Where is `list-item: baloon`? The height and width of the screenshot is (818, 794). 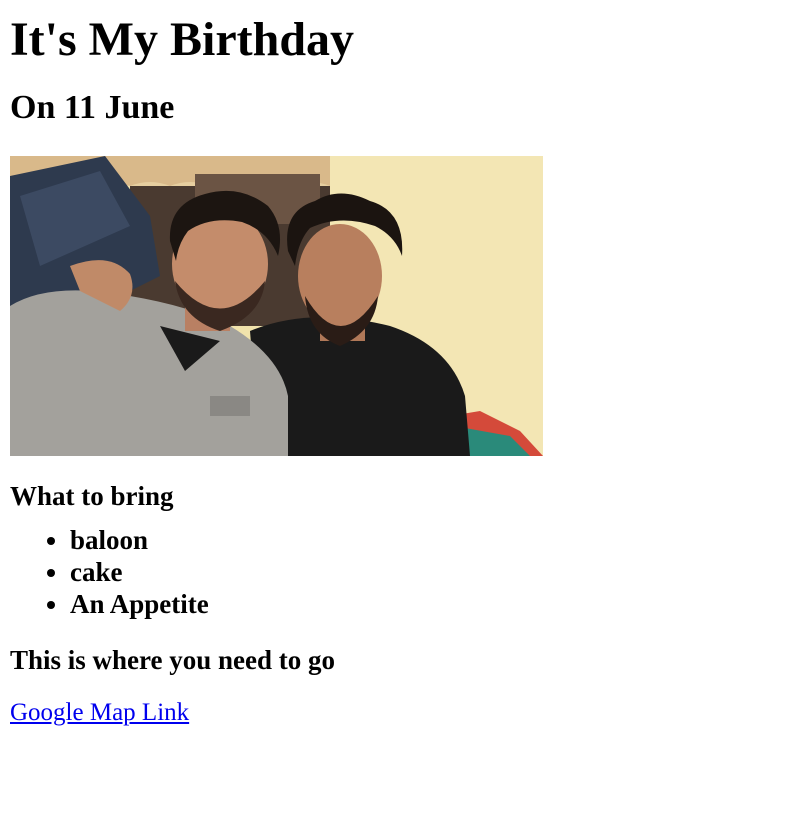 list-item: baloon is located at coordinates (427, 540).